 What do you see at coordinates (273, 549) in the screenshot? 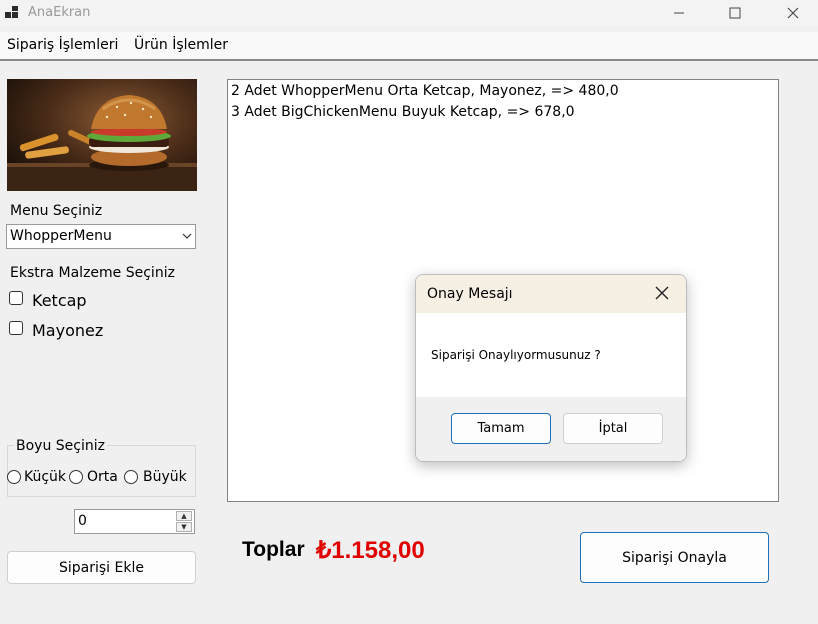
I see `total-label: Toplar` at bounding box center [273, 549].